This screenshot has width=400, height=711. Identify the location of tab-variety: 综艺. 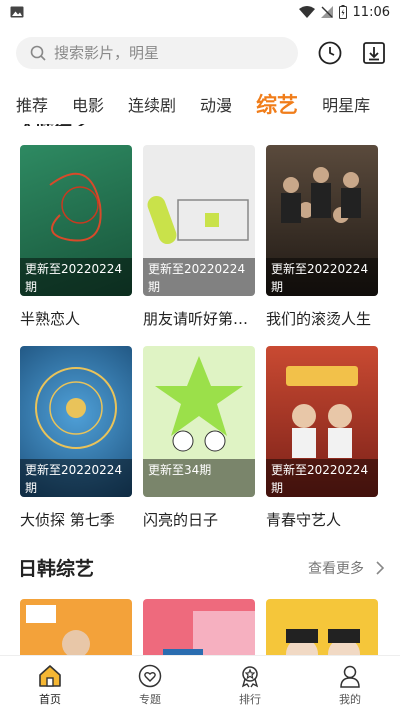
(277, 104).